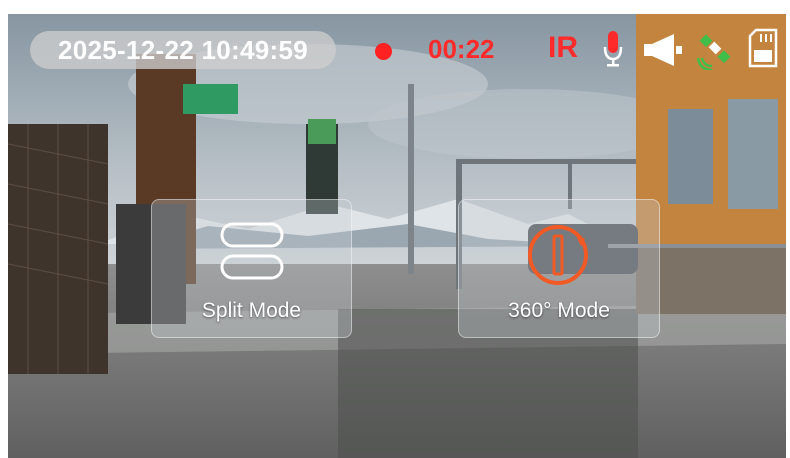 This screenshot has height=458, width=790. I want to click on split-mode-label: Split Mode, so click(251, 310).